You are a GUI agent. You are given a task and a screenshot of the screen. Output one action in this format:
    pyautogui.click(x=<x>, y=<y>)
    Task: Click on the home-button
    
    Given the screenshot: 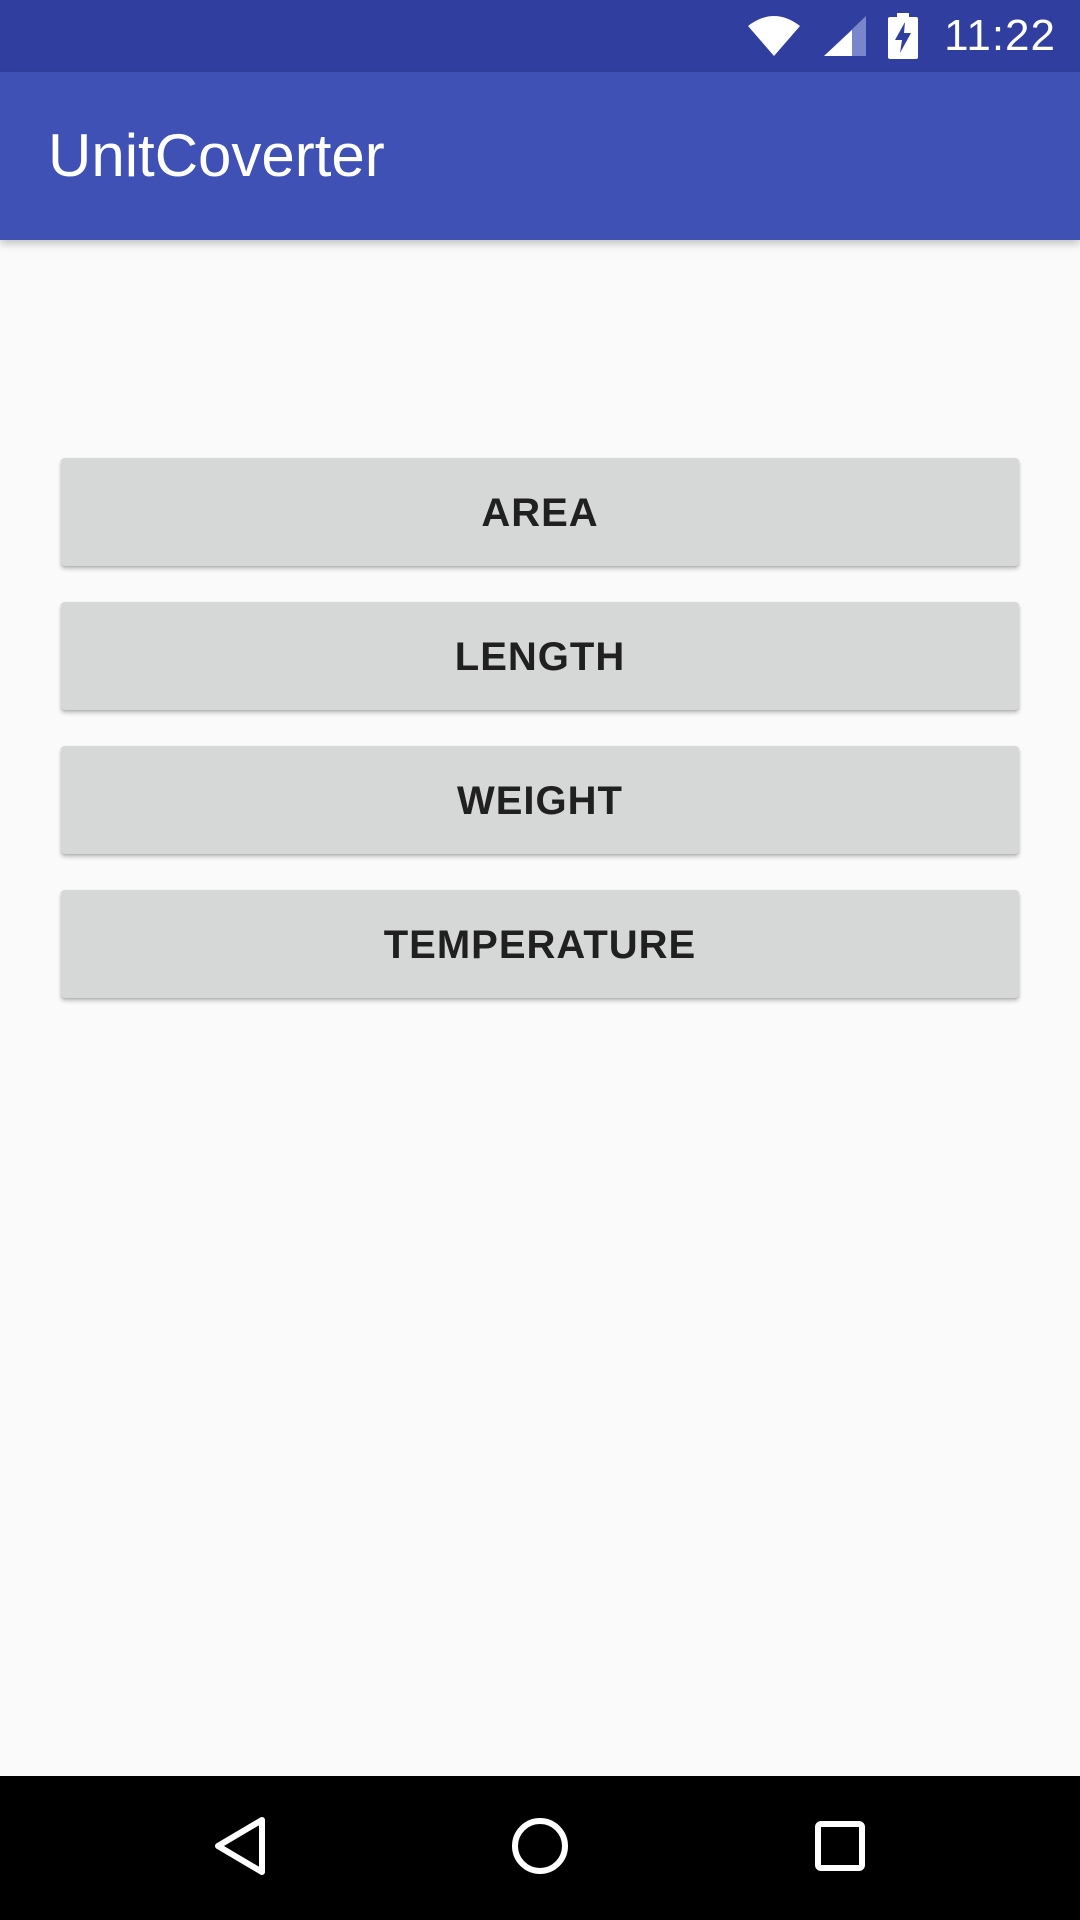 What is the action you would take?
    pyautogui.click(x=540, y=1848)
    